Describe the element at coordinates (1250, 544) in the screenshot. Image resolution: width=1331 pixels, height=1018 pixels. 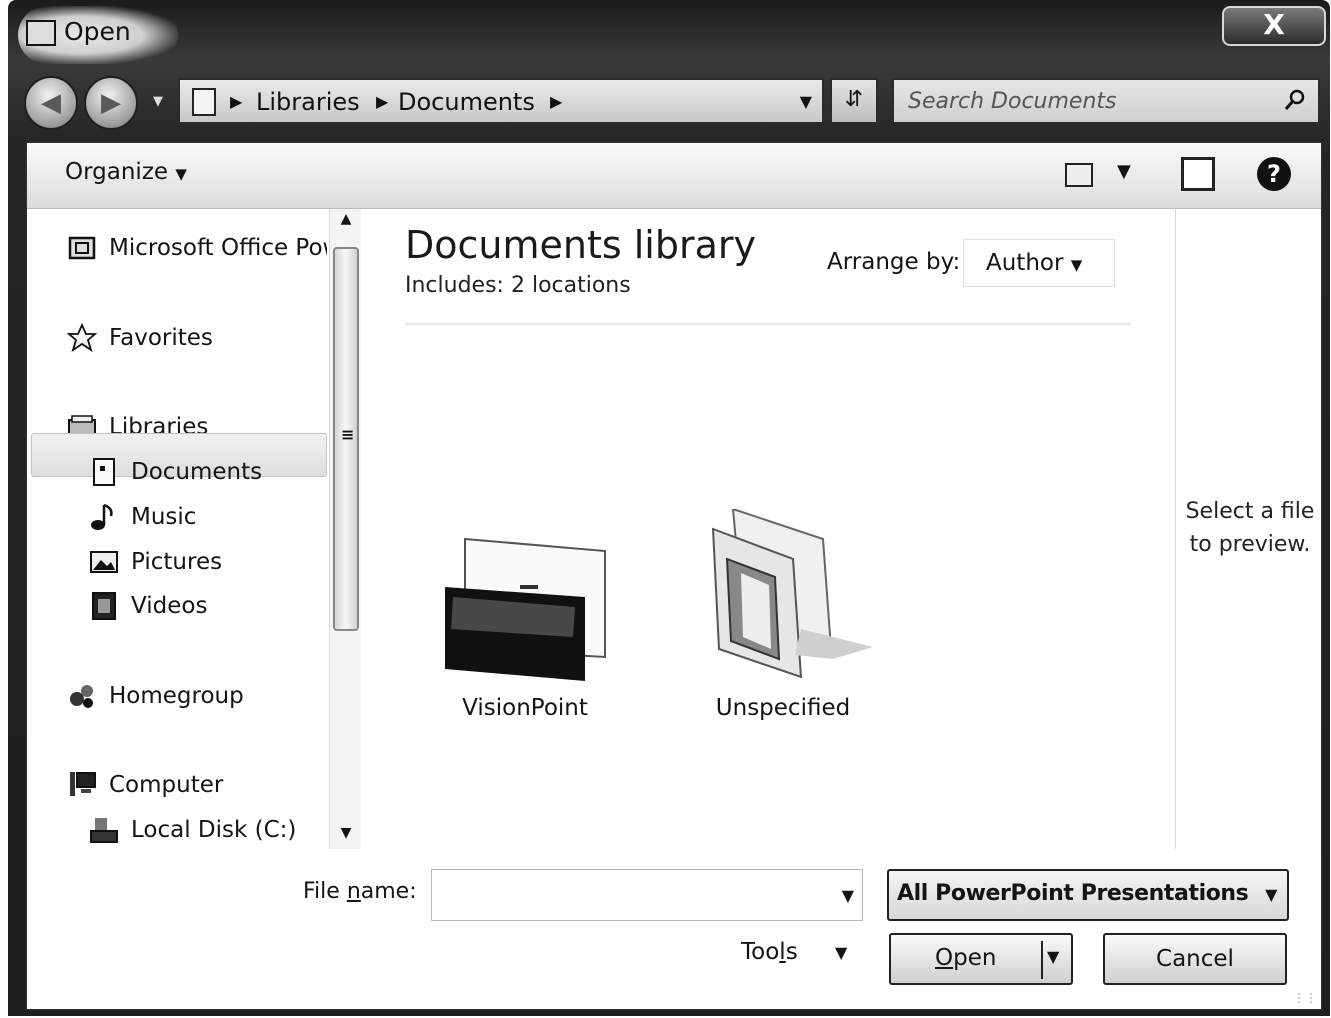
I see `preview-line-2: to preview.` at that location.